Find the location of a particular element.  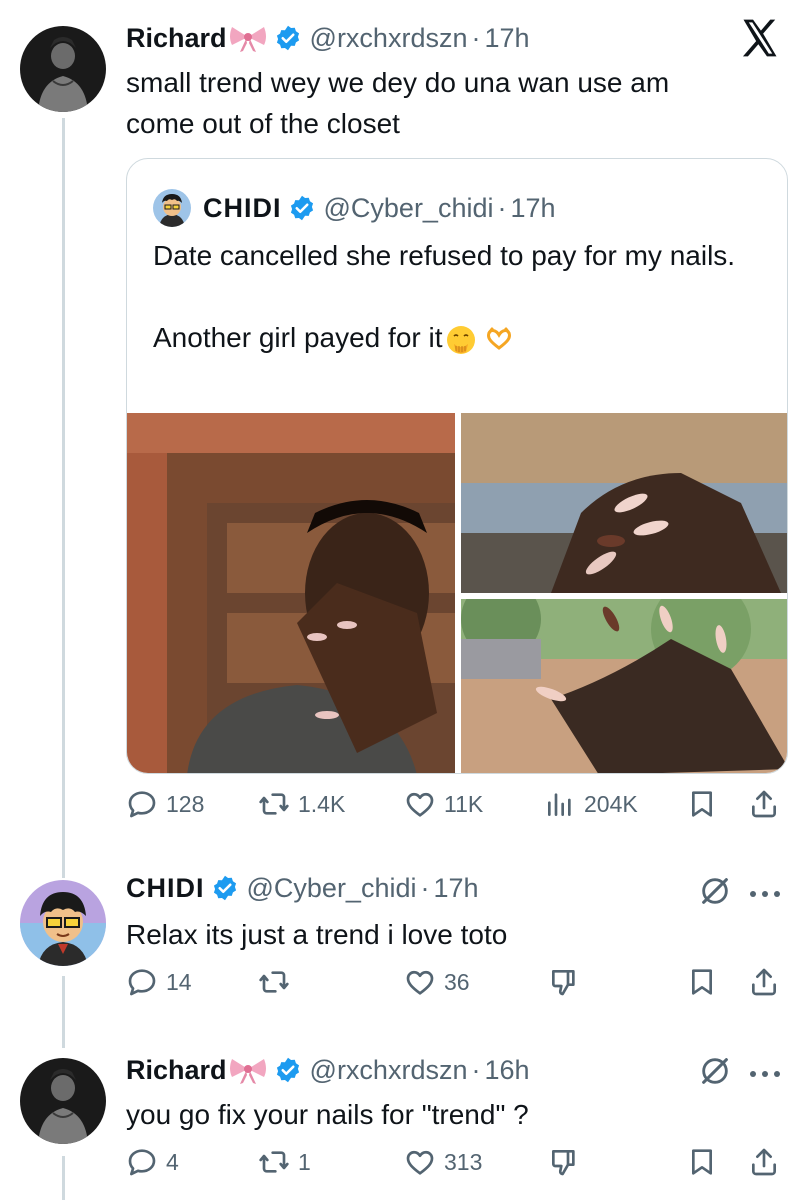

timestamp: 16h is located at coordinates (506, 1070).